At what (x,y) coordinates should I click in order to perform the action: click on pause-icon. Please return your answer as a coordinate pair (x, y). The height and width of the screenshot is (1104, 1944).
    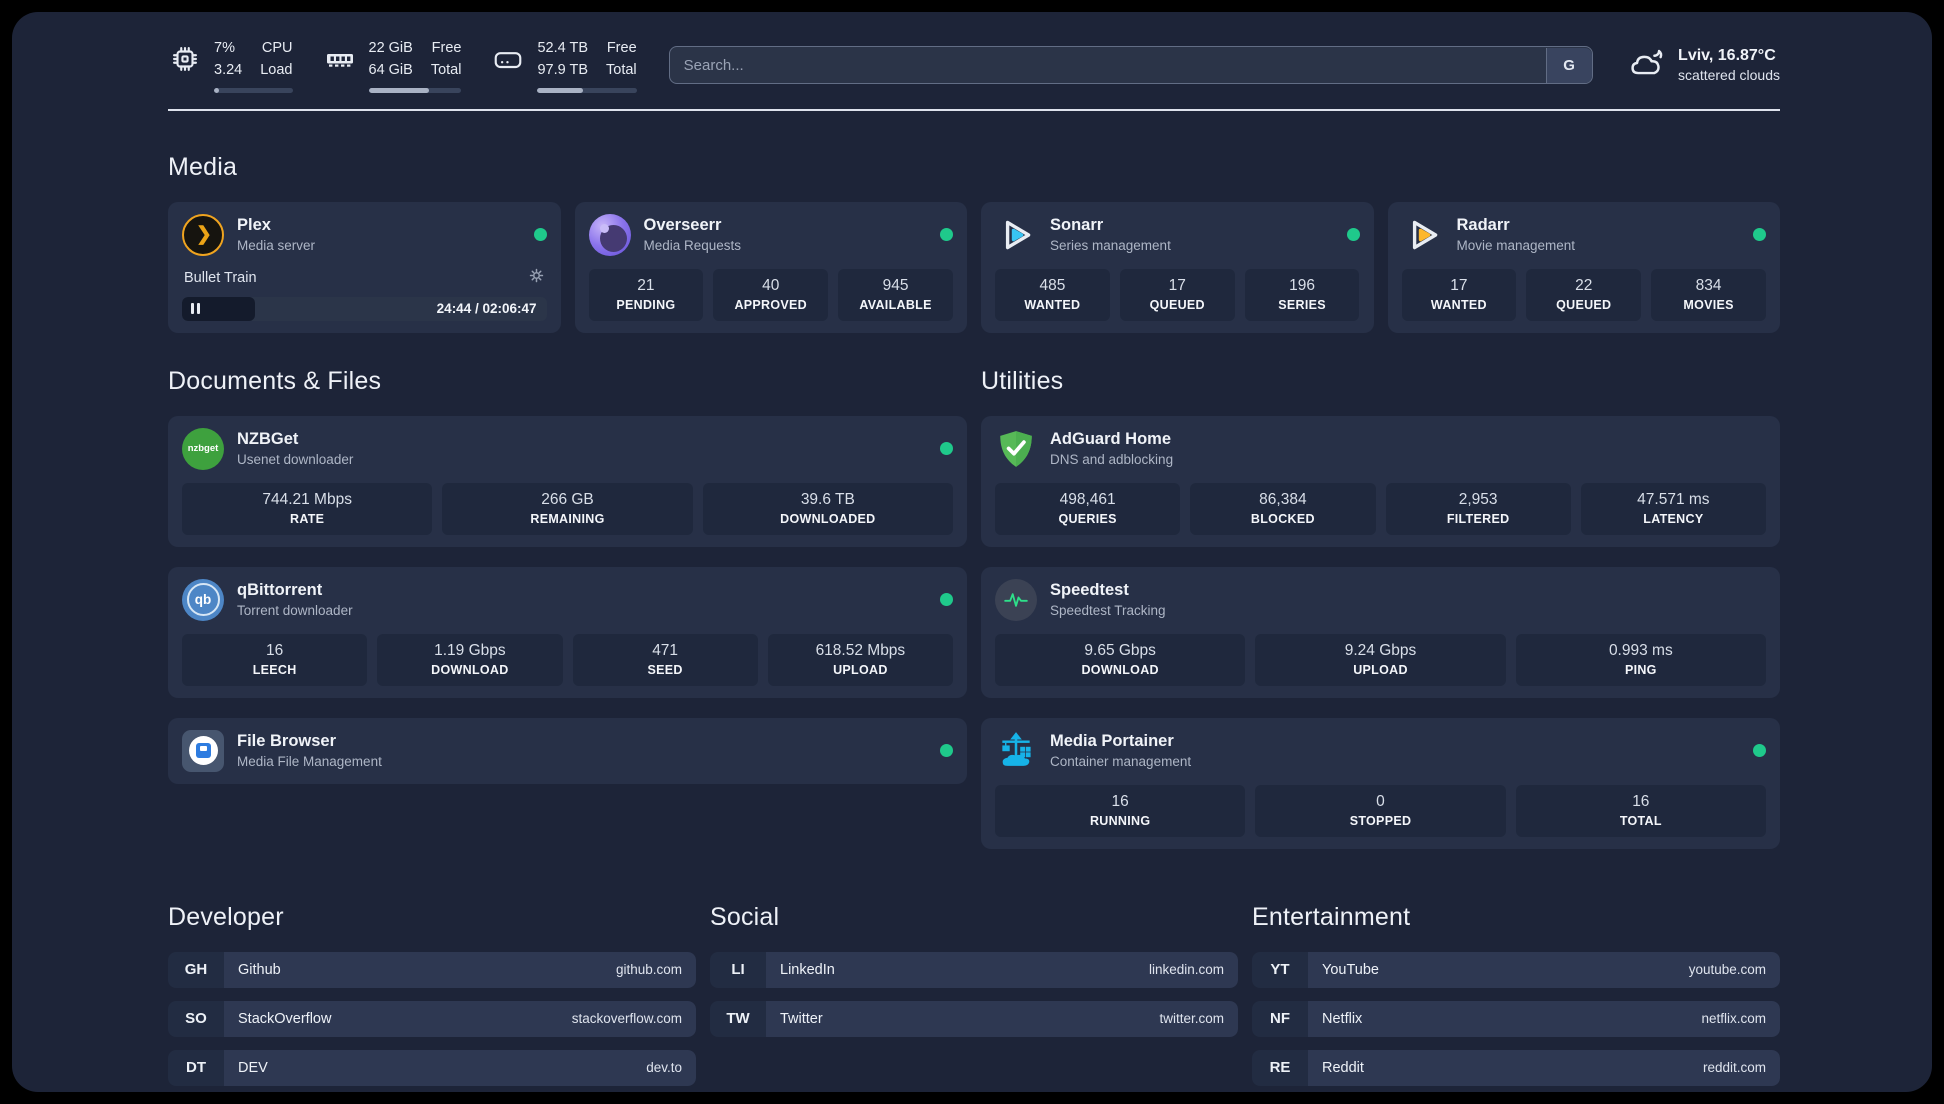
    Looking at the image, I should click on (196, 308).